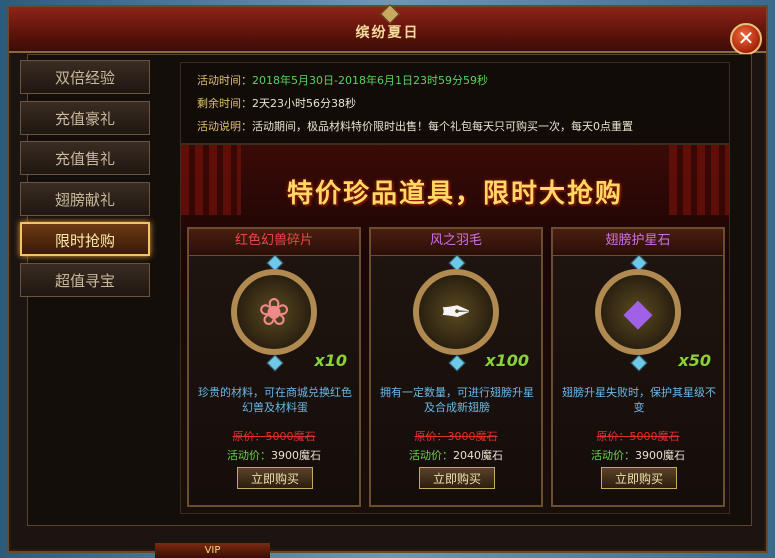 The image size is (775, 558). I want to click on sidebar-item-recharge-sale: 充值售礼, so click(85, 158).